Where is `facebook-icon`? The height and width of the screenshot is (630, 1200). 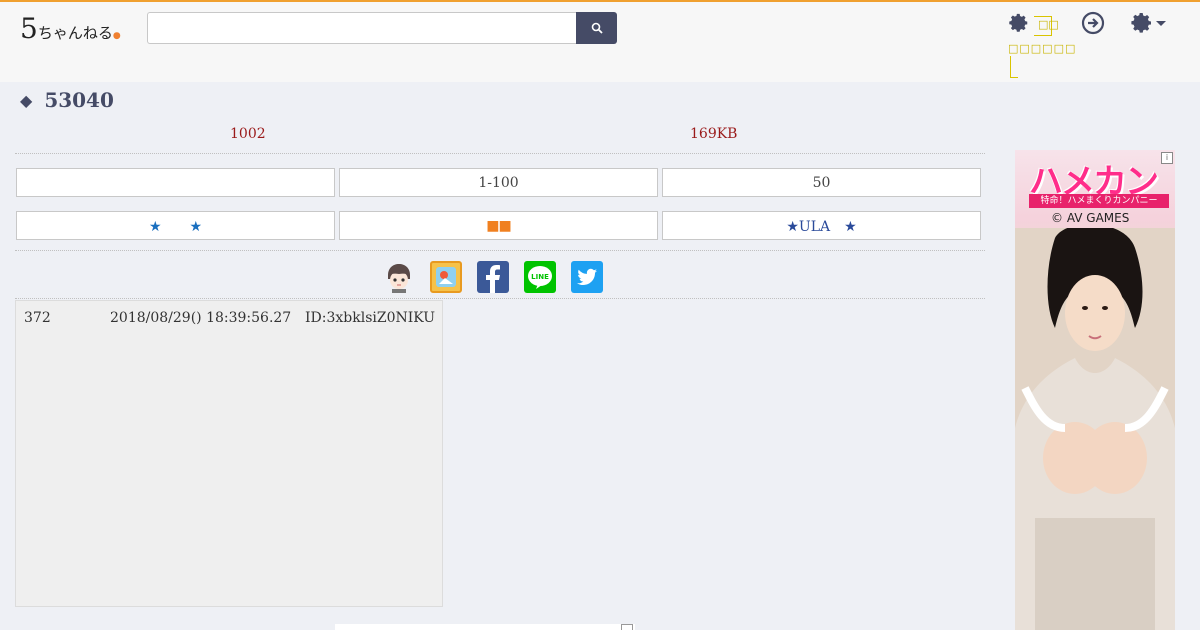
facebook-icon is located at coordinates (493, 277).